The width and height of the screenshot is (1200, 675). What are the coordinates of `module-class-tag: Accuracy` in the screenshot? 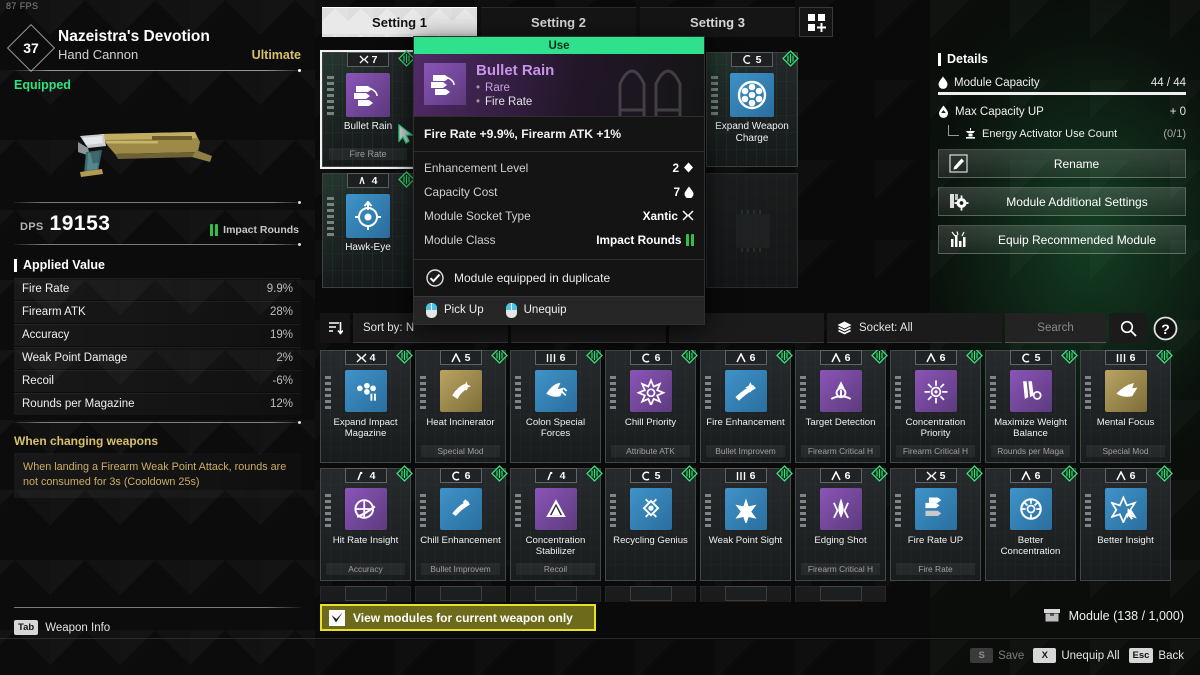 It's located at (365, 569).